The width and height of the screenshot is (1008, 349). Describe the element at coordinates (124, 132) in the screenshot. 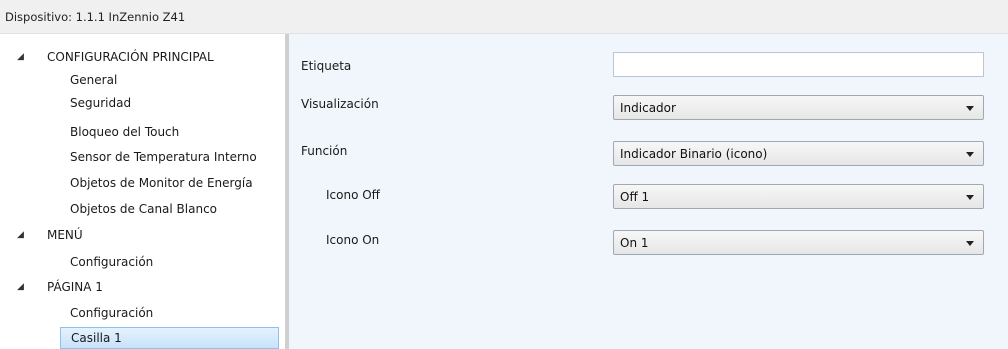

I see `tree-item-bloqueo-touch: Bloqueo del Touch` at that location.